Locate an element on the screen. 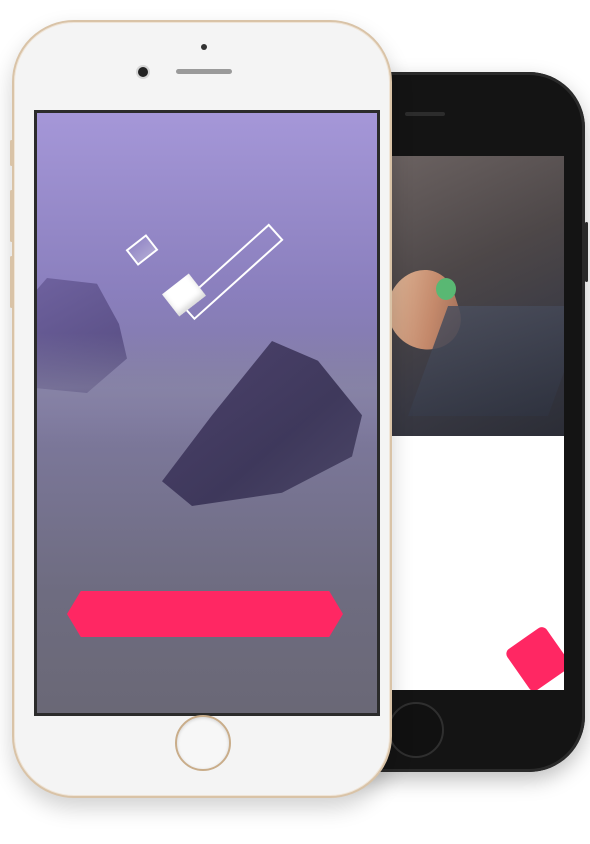  volume-down-button is located at coordinates (11, 282).